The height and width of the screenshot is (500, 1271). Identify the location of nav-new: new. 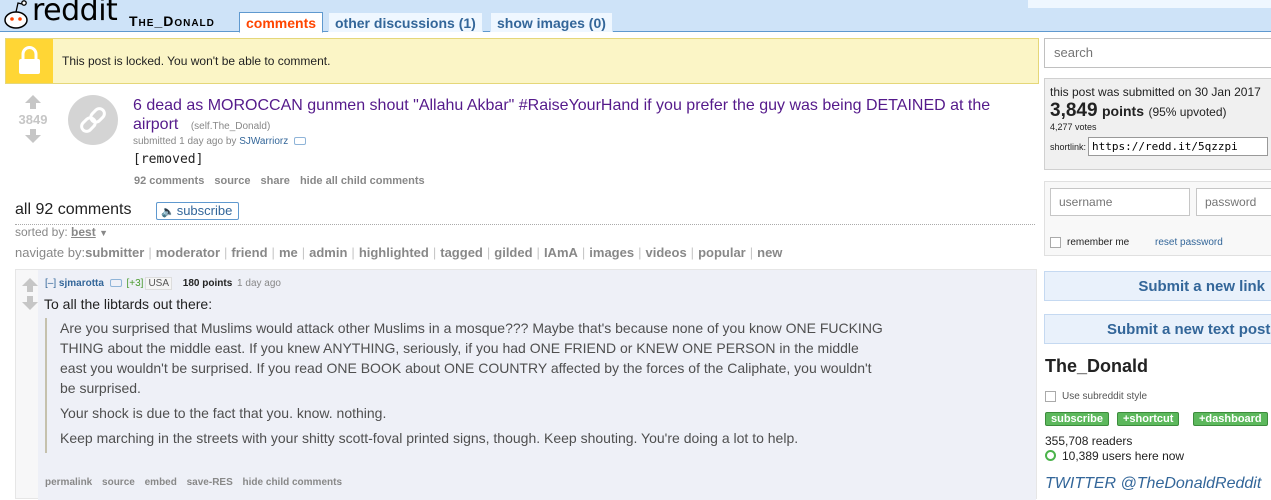
(769, 252).